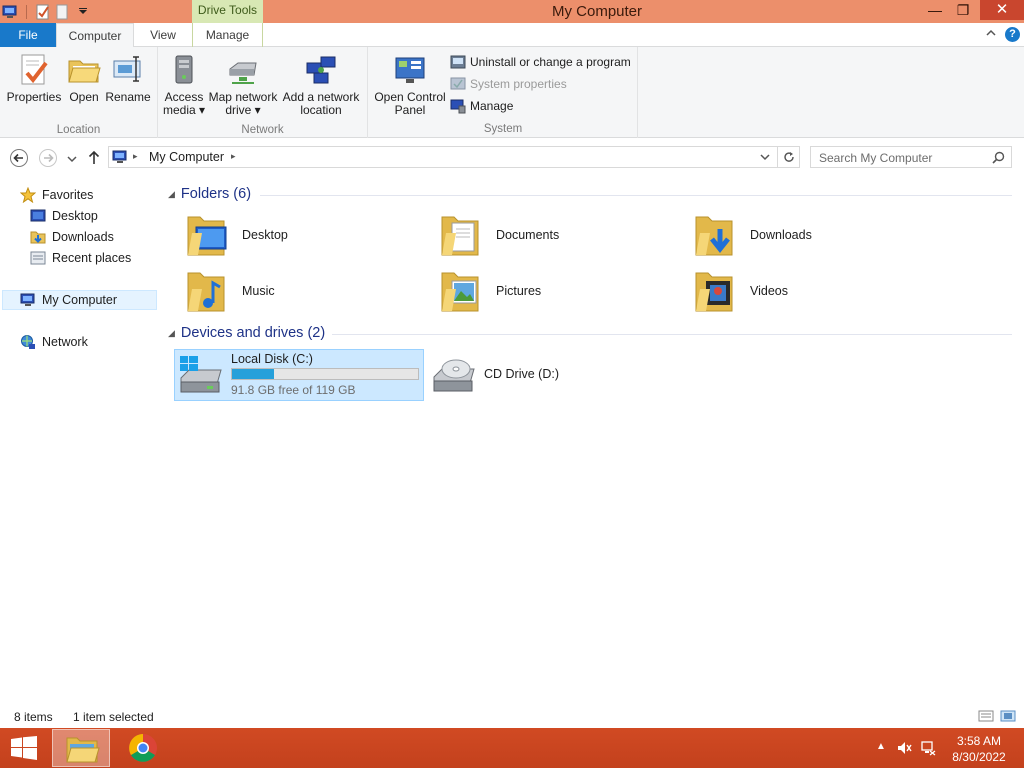 The height and width of the screenshot is (768, 1024). I want to click on nav-downloads: Downloads, so click(72, 237).